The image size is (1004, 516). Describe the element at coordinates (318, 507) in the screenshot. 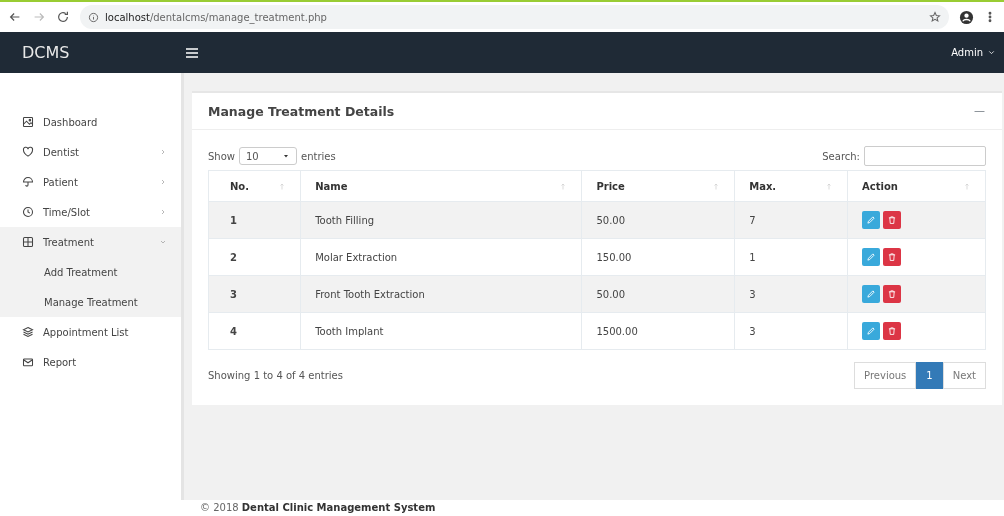

I see `footer-text: © 2018 Dental Clinic Management System` at that location.